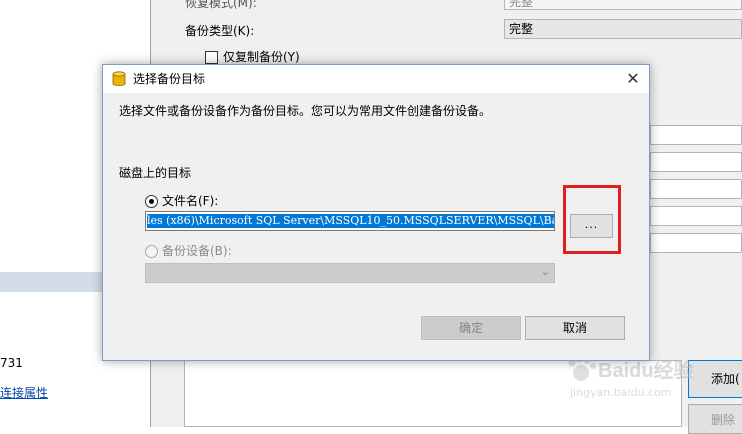 The image size is (742, 434). What do you see at coordinates (169, 79) in the screenshot?
I see `dialog-title: 选择备份目标` at bounding box center [169, 79].